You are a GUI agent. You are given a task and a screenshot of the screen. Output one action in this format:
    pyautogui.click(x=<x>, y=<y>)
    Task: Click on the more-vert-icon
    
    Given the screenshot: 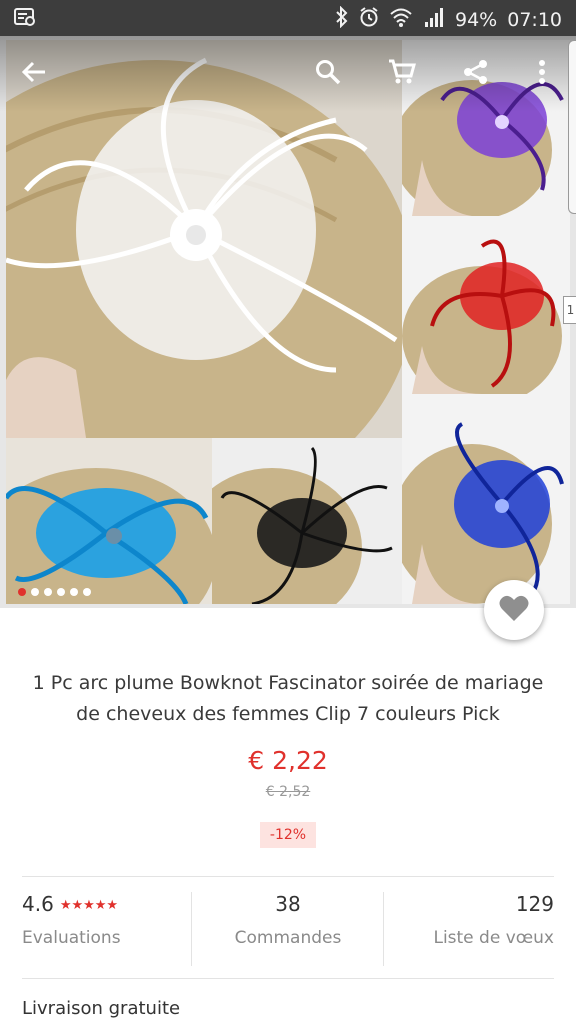 What is the action you would take?
    pyautogui.click(x=542, y=74)
    